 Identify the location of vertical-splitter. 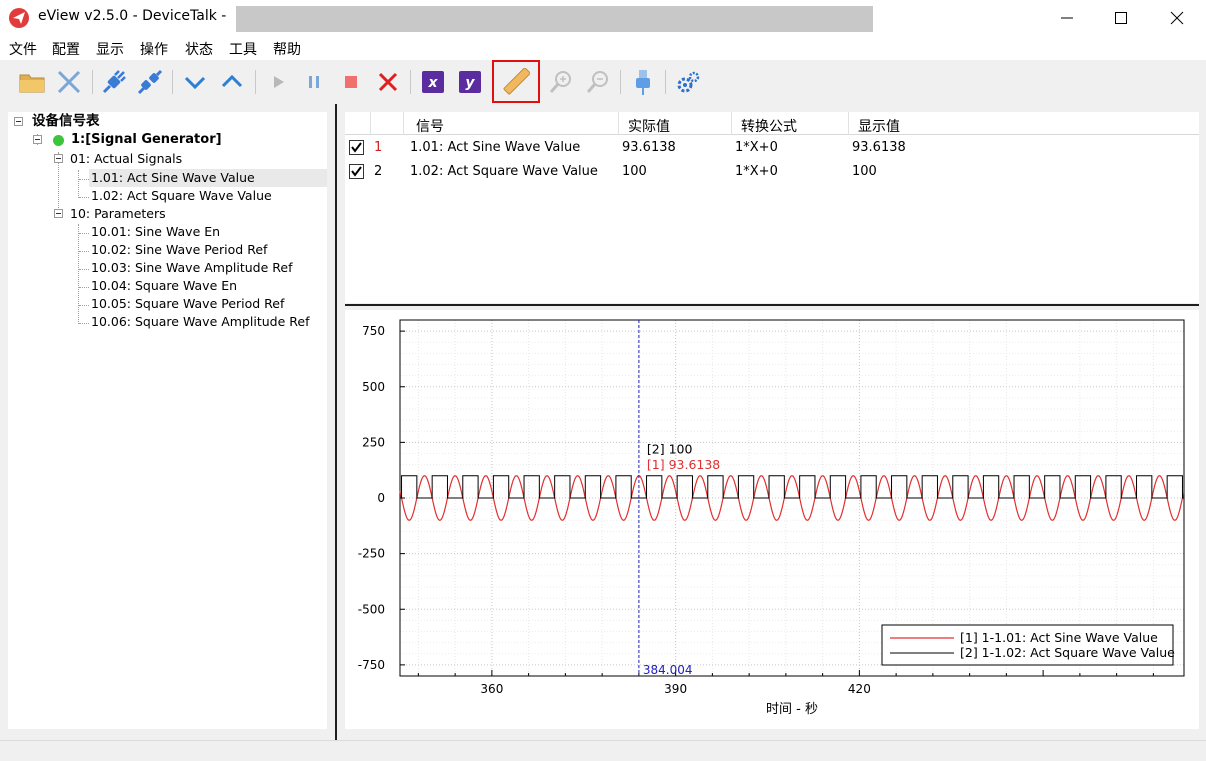
(336, 422).